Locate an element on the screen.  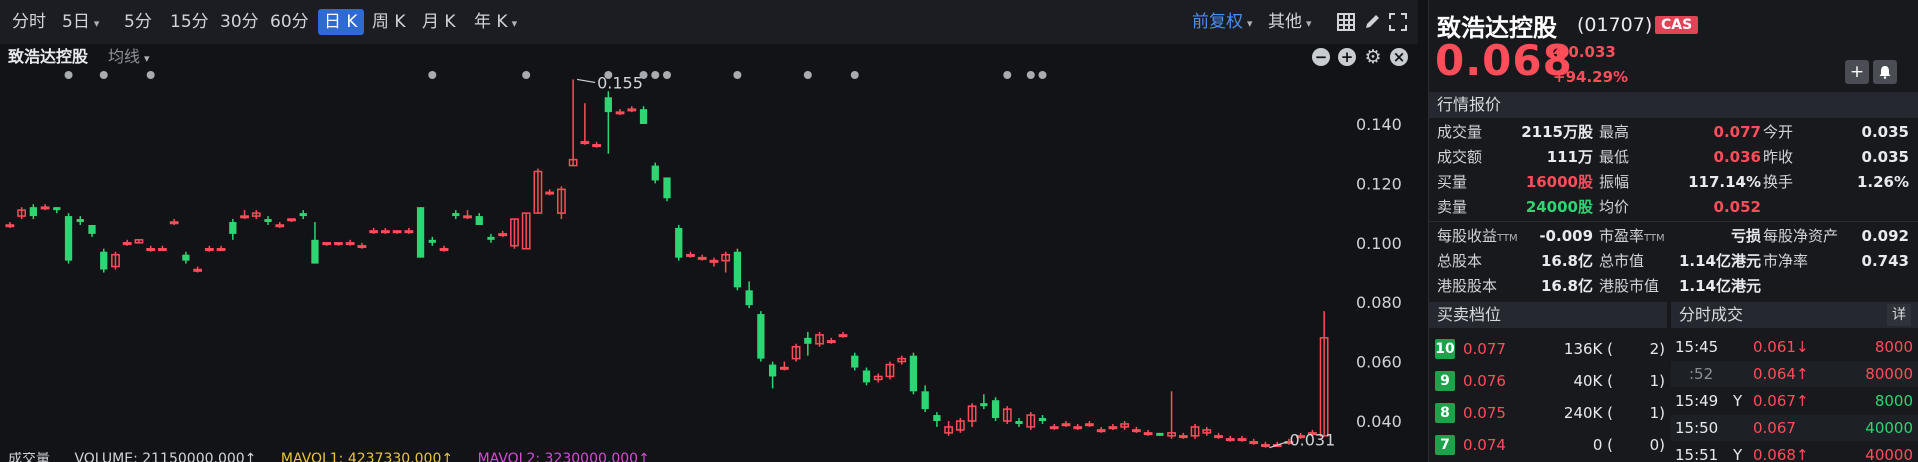
order-book-row: 9 0.076 40K (1) is located at coordinates (1549, 381).